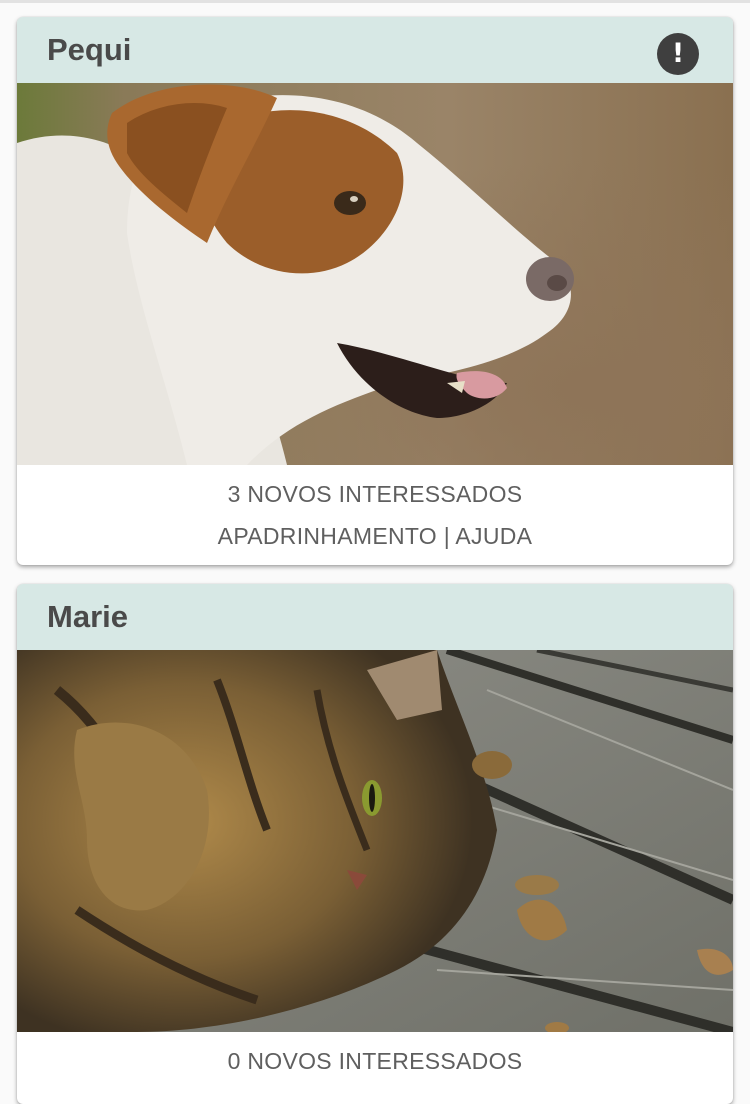 The height and width of the screenshot is (1104, 750). What do you see at coordinates (493, 536) in the screenshot?
I see `help-link: AJUDA` at bounding box center [493, 536].